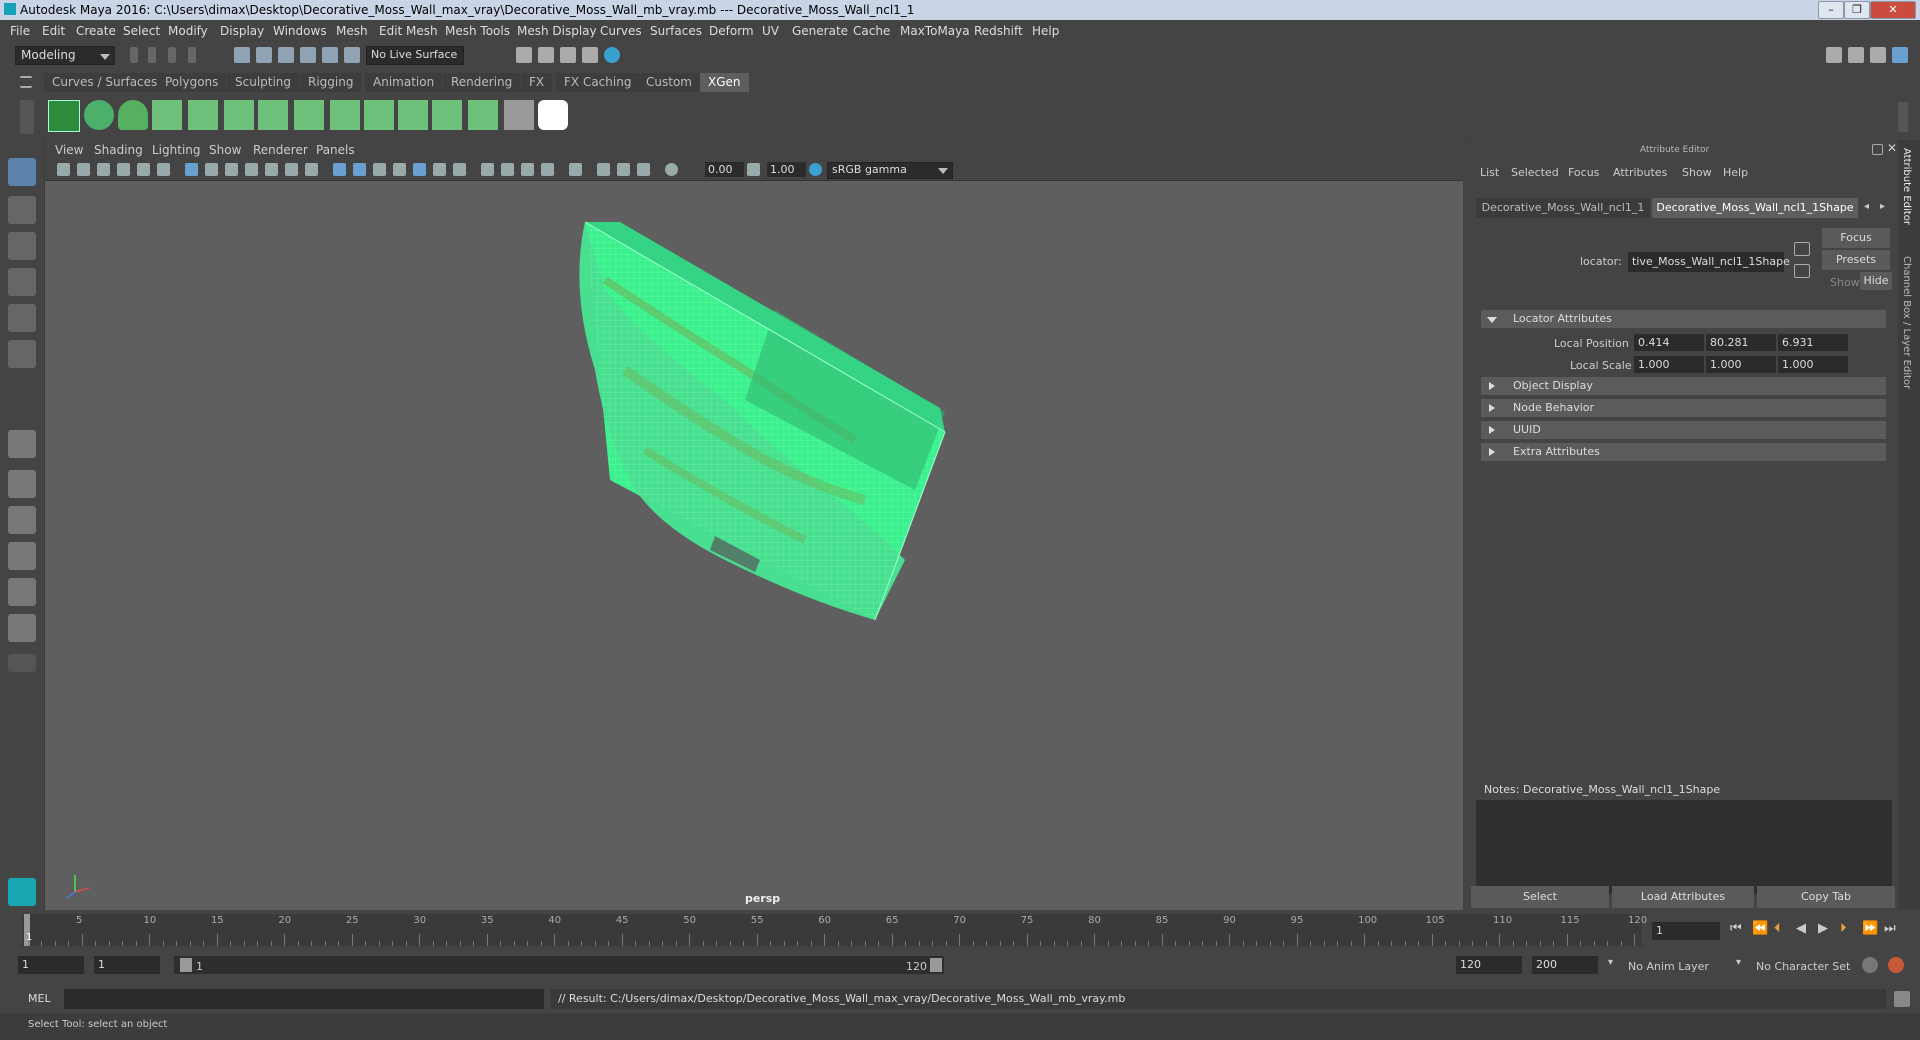  Describe the element at coordinates (379, 115) in the screenshot. I see `xgen-layers-icon` at that location.